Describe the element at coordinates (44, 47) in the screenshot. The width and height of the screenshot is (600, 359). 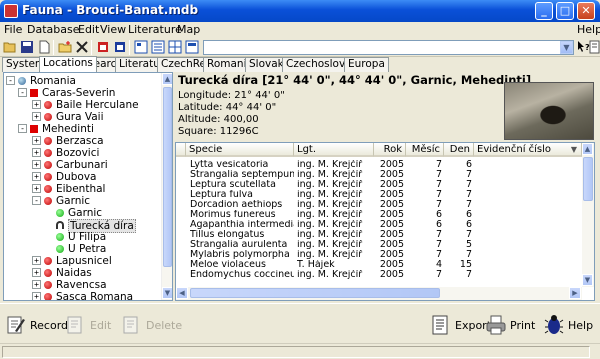
I see `new-document-icon` at that location.